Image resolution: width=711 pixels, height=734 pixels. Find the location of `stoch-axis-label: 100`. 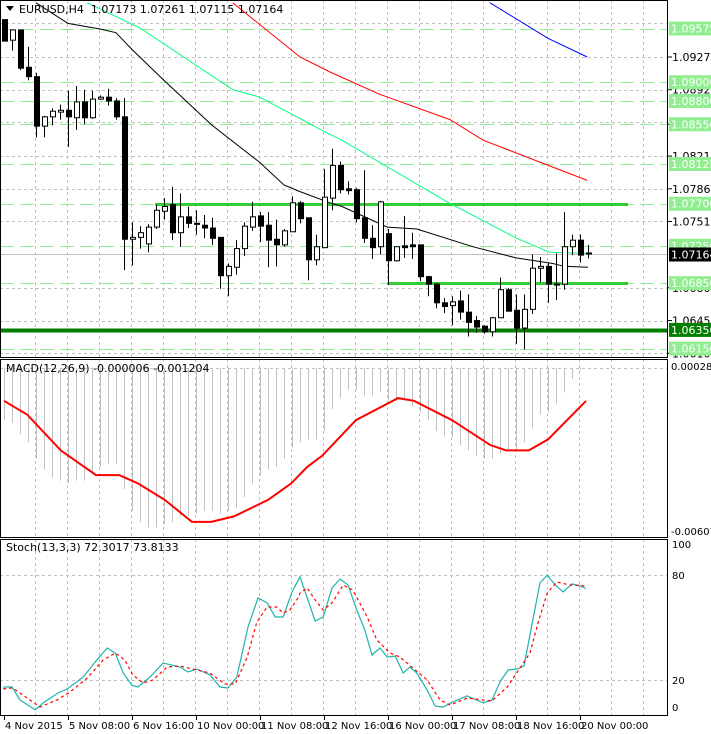

stoch-axis-label: 100 is located at coordinates (681, 545).